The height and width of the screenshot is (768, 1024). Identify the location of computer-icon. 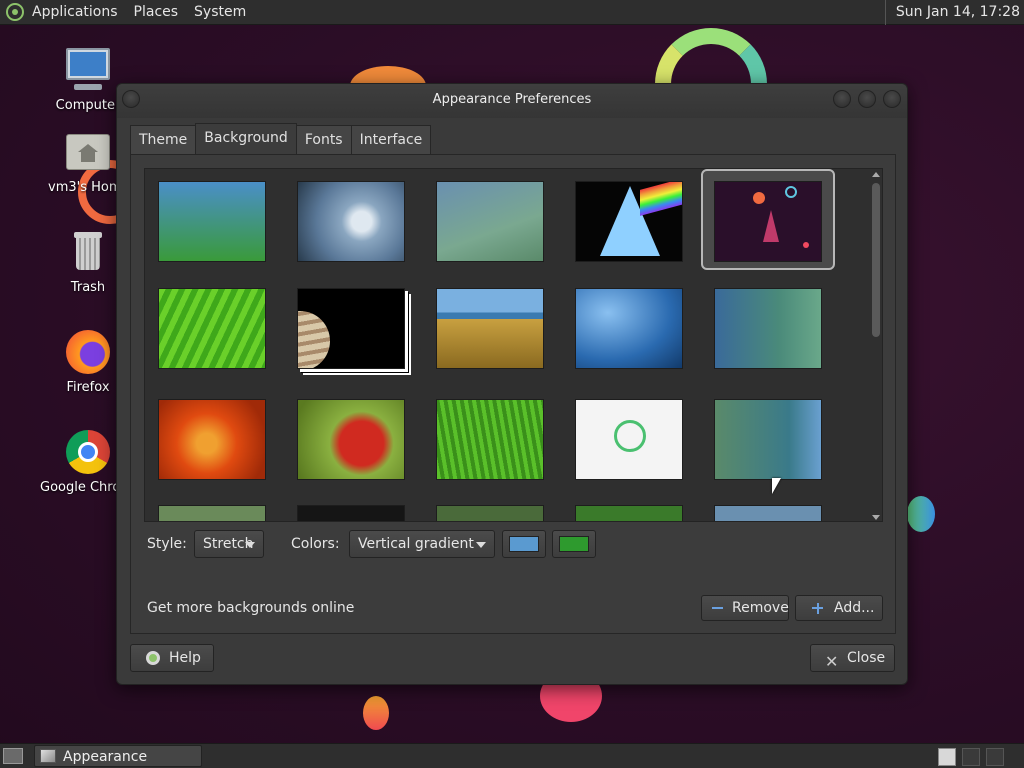
(88, 70).